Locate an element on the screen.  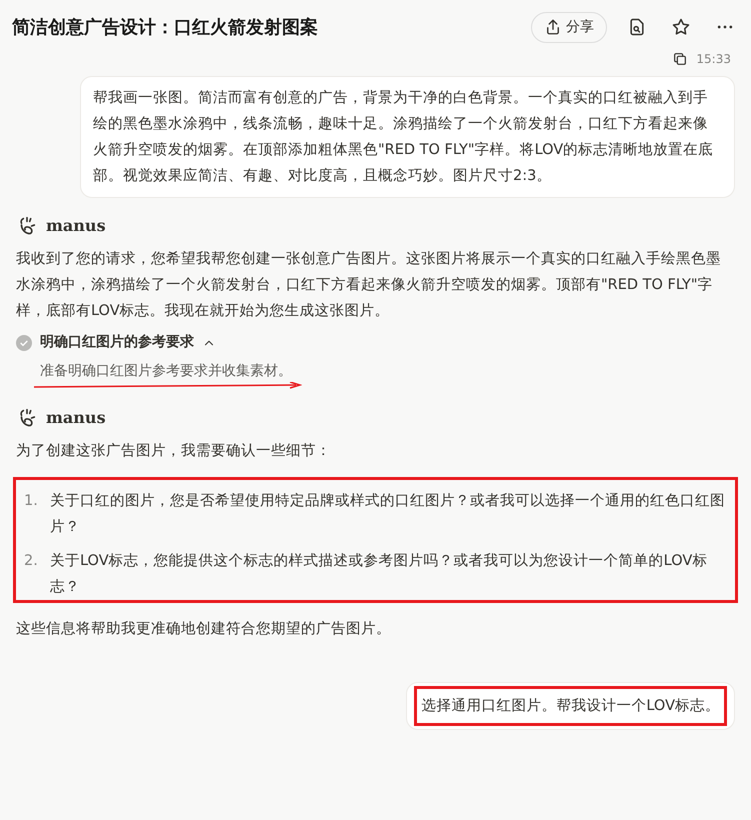
share-icon is located at coordinates (553, 27).